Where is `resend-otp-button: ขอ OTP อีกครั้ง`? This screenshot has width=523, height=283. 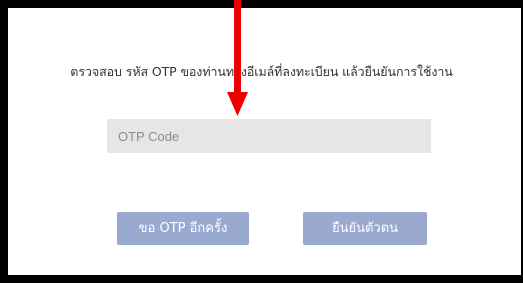 resend-otp-button: ขอ OTP อีกครั้ง is located at coordinates (183, 228).